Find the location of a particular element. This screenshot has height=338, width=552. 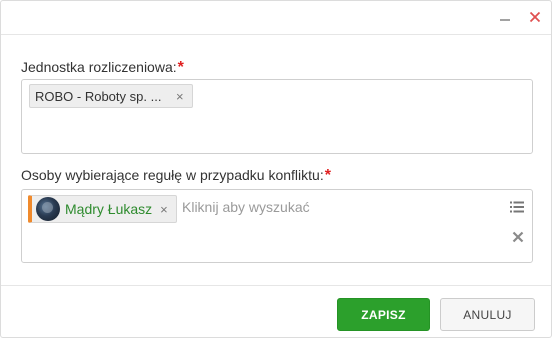

dialog-titlebar is located at coordinates (276, 18).